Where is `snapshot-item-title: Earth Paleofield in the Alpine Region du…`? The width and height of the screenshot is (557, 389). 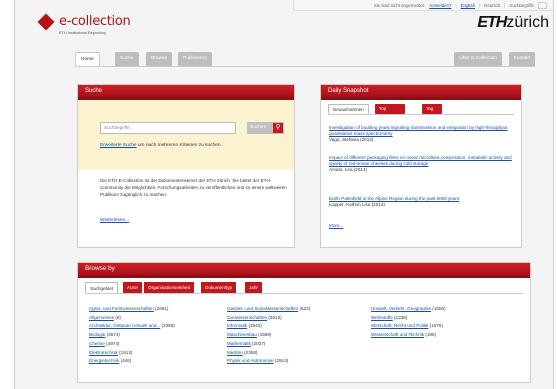 snapshot-item-title: Earth Paleofield in the Alpine Region du… is located at coordinates (394, 198).